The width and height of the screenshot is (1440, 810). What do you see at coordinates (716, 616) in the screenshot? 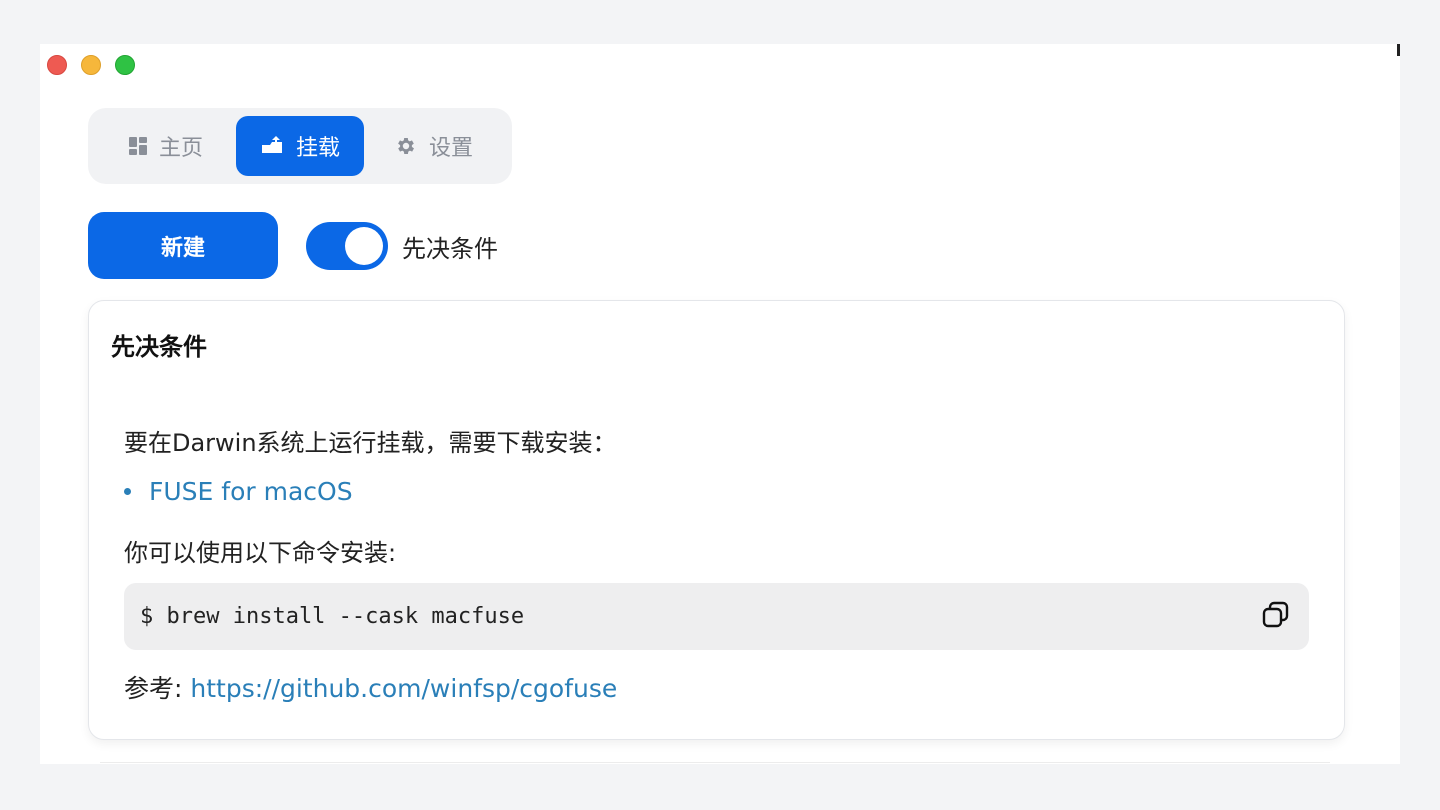
I see `code-block: $ brew install --cask macfuse` at bounding box center [716, 616].